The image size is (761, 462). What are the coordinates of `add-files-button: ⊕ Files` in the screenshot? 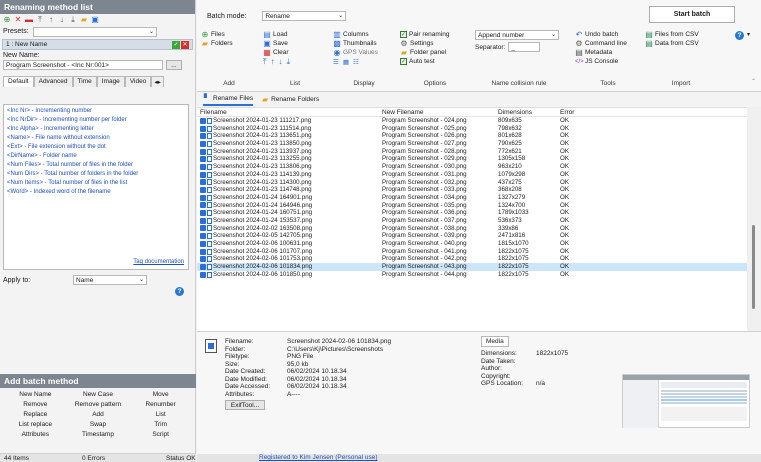 It's located at (229, 34).